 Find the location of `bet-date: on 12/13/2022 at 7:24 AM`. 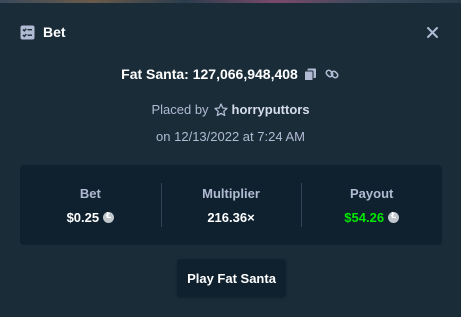

bet-date: on 12/13/2022 at 7:24 AM is located at coordinates (230, 136).